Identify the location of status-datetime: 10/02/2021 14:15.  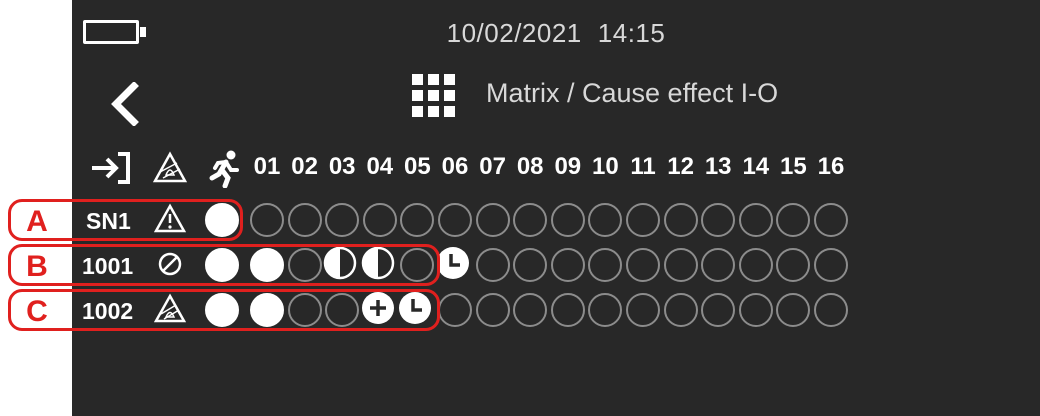
(556, 33).